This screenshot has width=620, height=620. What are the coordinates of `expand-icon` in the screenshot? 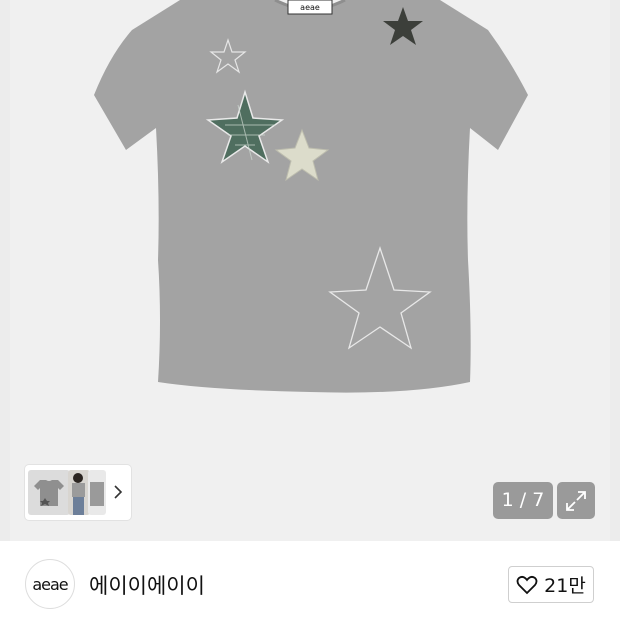 It's located at (576, 501).